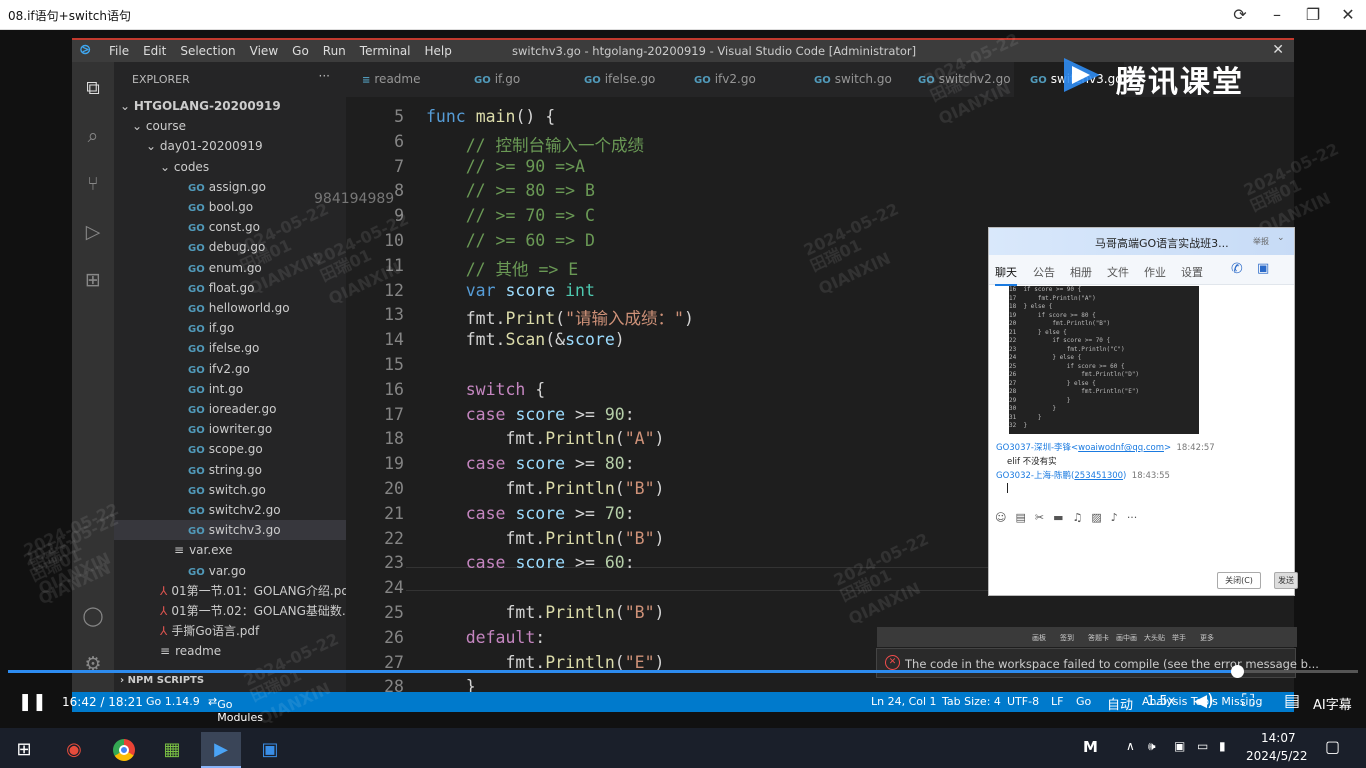 The height and width of the screenshot is (768, 1366). What do you see at coordinates (1000, 517) in the screenshot?
I see `emoji-icon: ☺` at bounding box center [1000, 517].